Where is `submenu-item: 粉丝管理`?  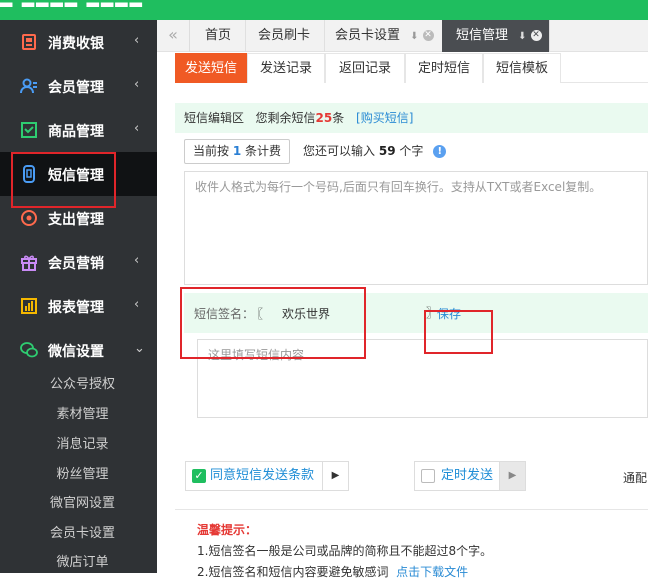
submenu-item: 粉丝管理 is located at coordinates (78, 475).